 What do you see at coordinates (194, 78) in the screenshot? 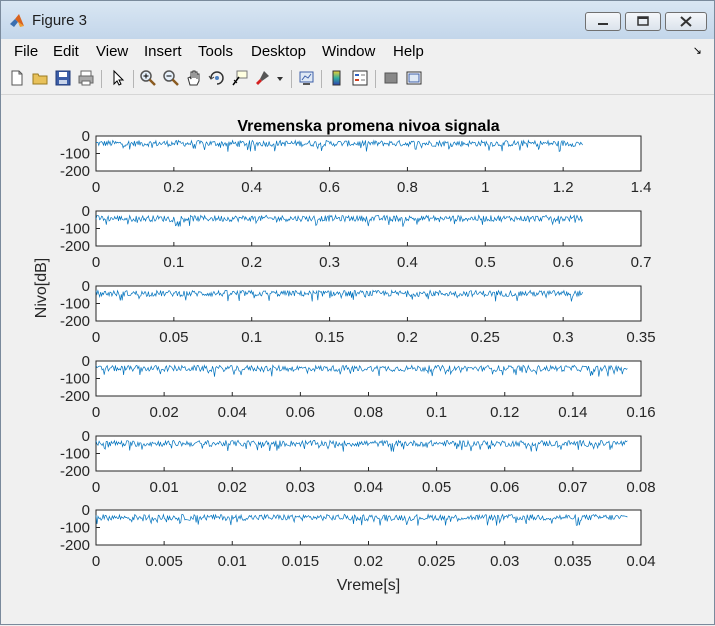
I see `pan-hand-icon` at bounding box center [194, 78].